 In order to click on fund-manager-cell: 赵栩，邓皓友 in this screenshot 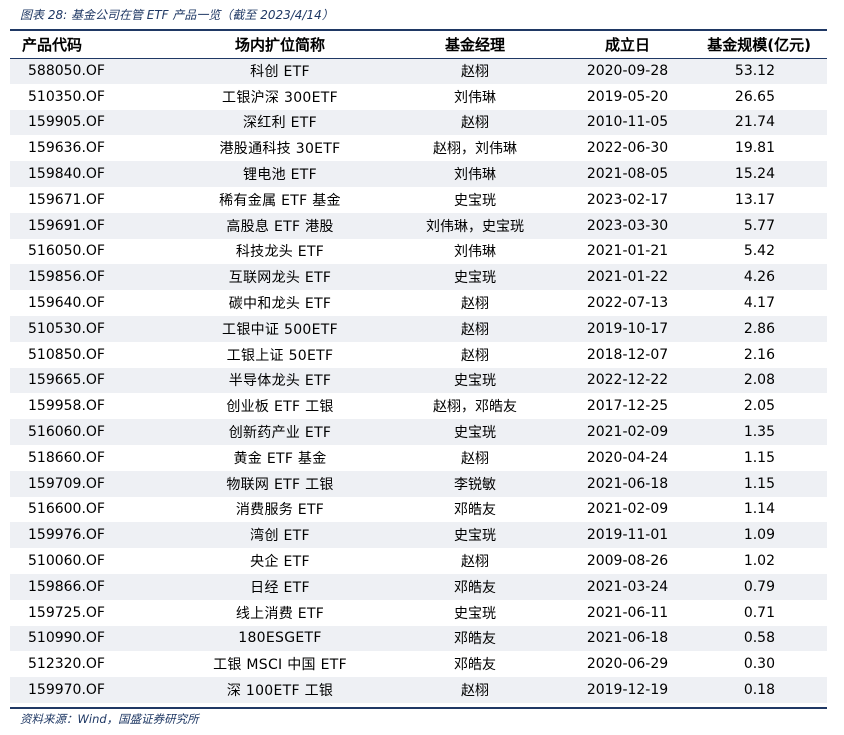, I will do `click(475, 407)`.